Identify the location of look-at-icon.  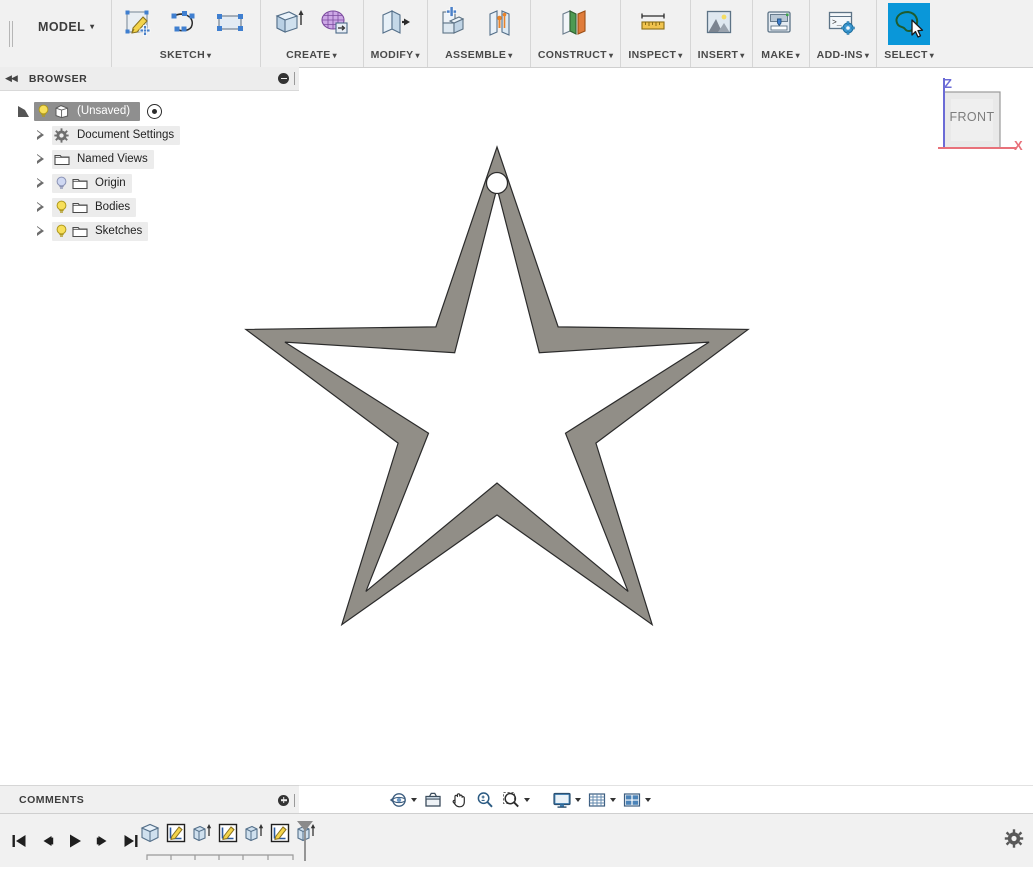
(433, 800).